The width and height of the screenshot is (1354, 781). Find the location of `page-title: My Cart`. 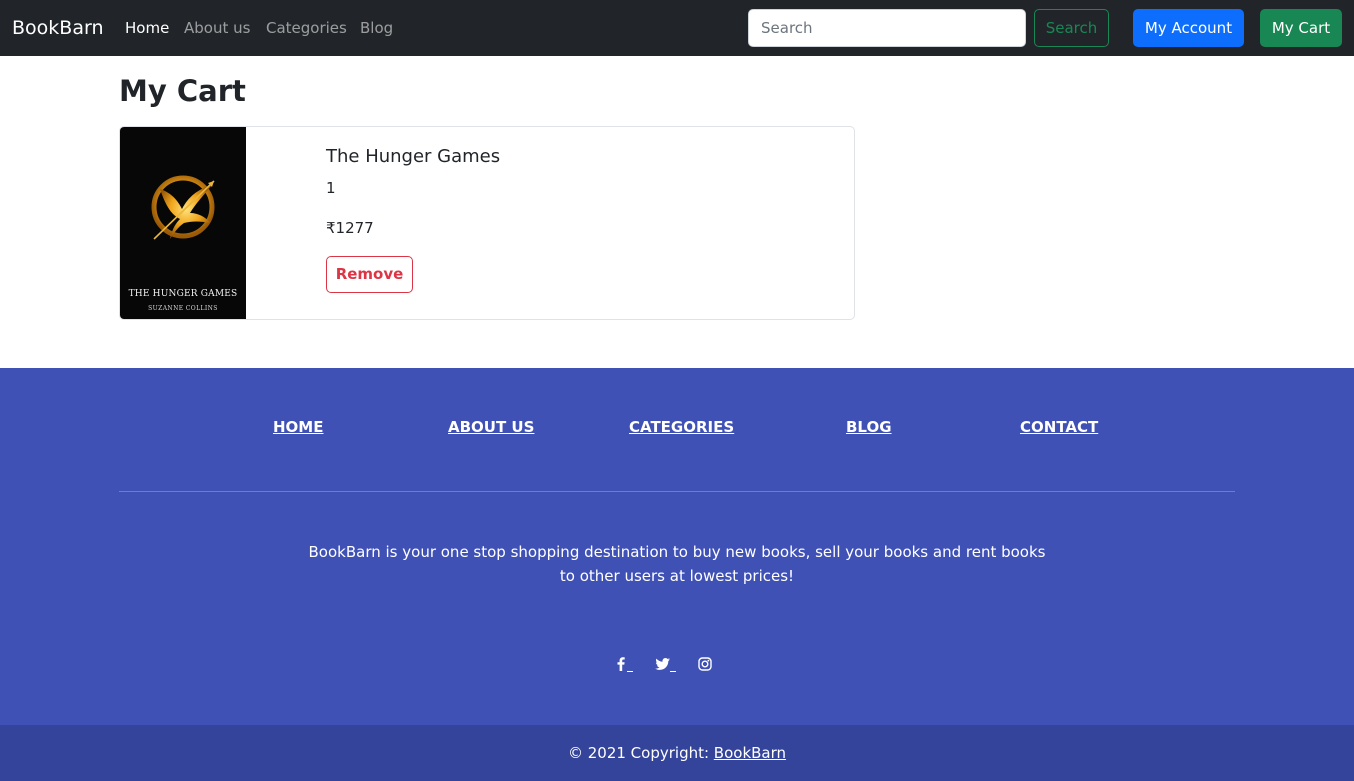

page-title: My Cart is located at coordinates (182, 91).